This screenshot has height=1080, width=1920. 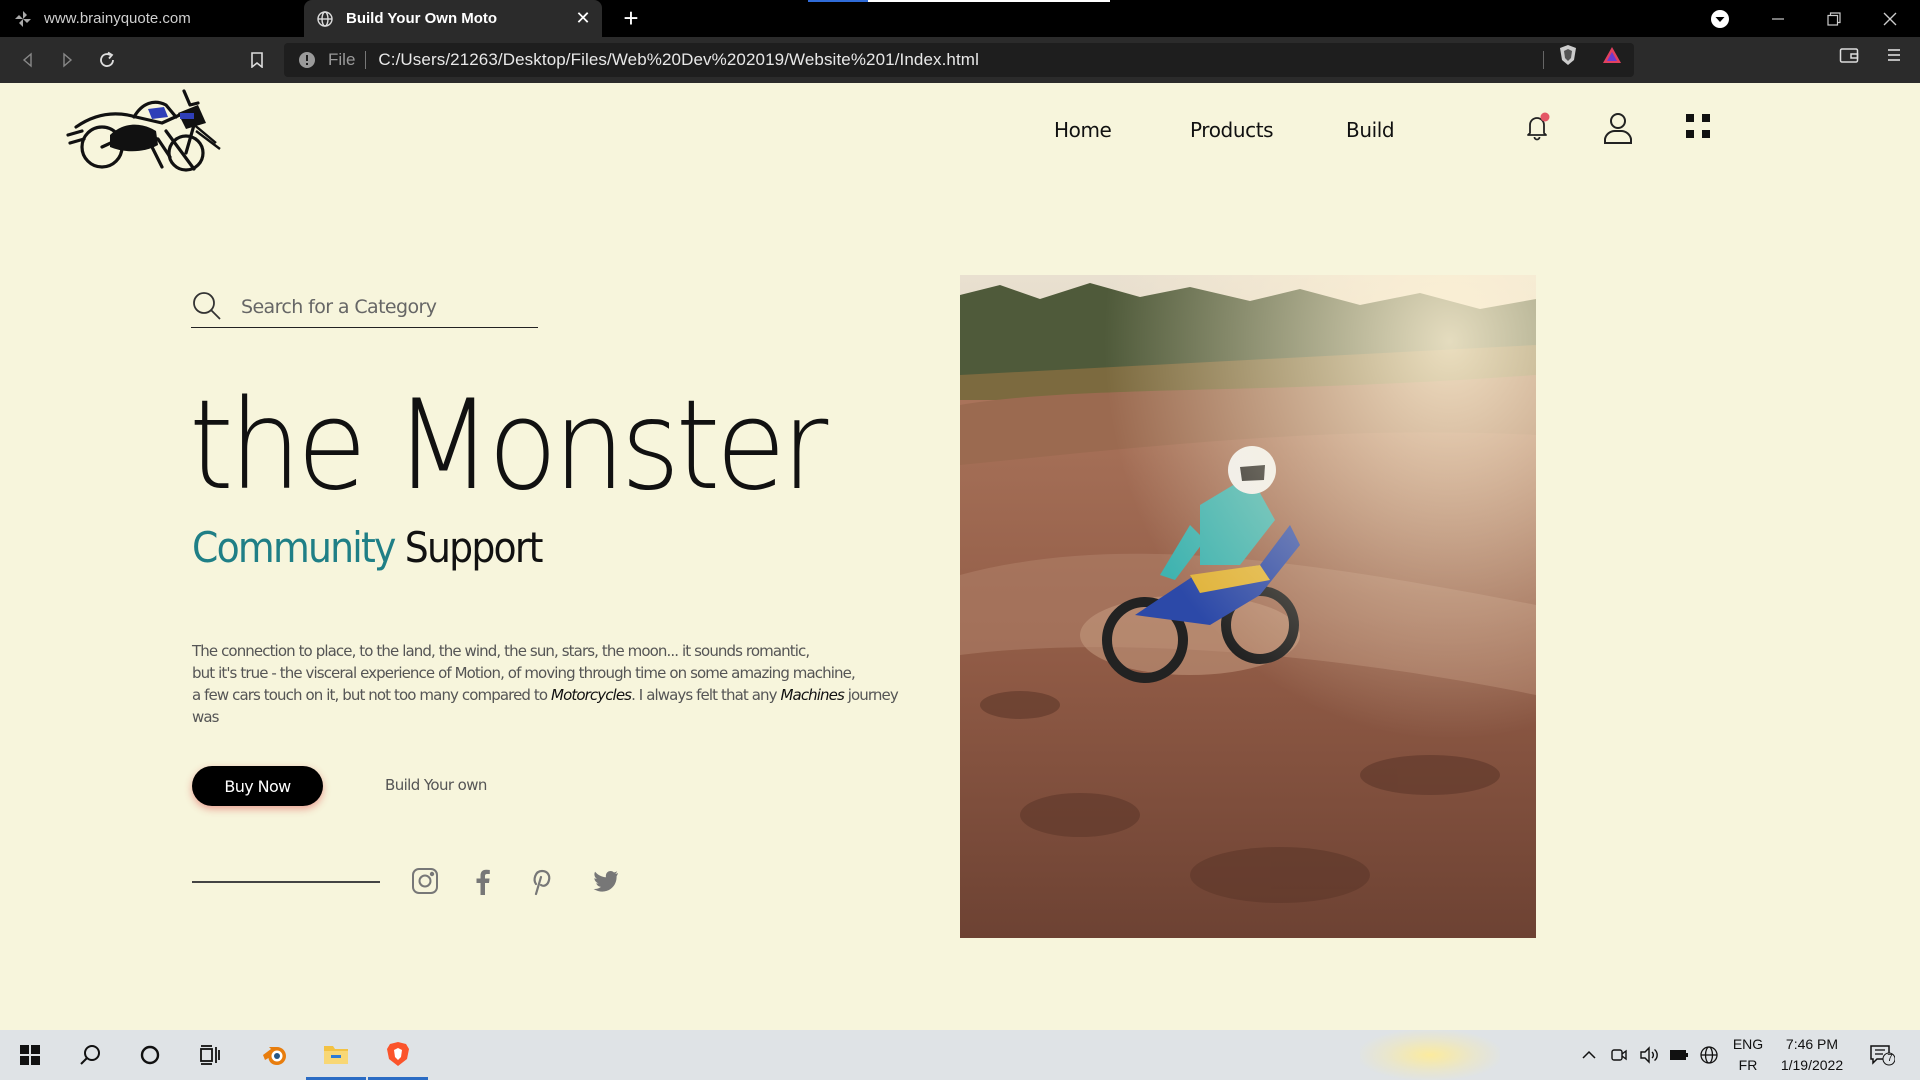 I want to click on facebook-icon, so click(x=483, y=881).